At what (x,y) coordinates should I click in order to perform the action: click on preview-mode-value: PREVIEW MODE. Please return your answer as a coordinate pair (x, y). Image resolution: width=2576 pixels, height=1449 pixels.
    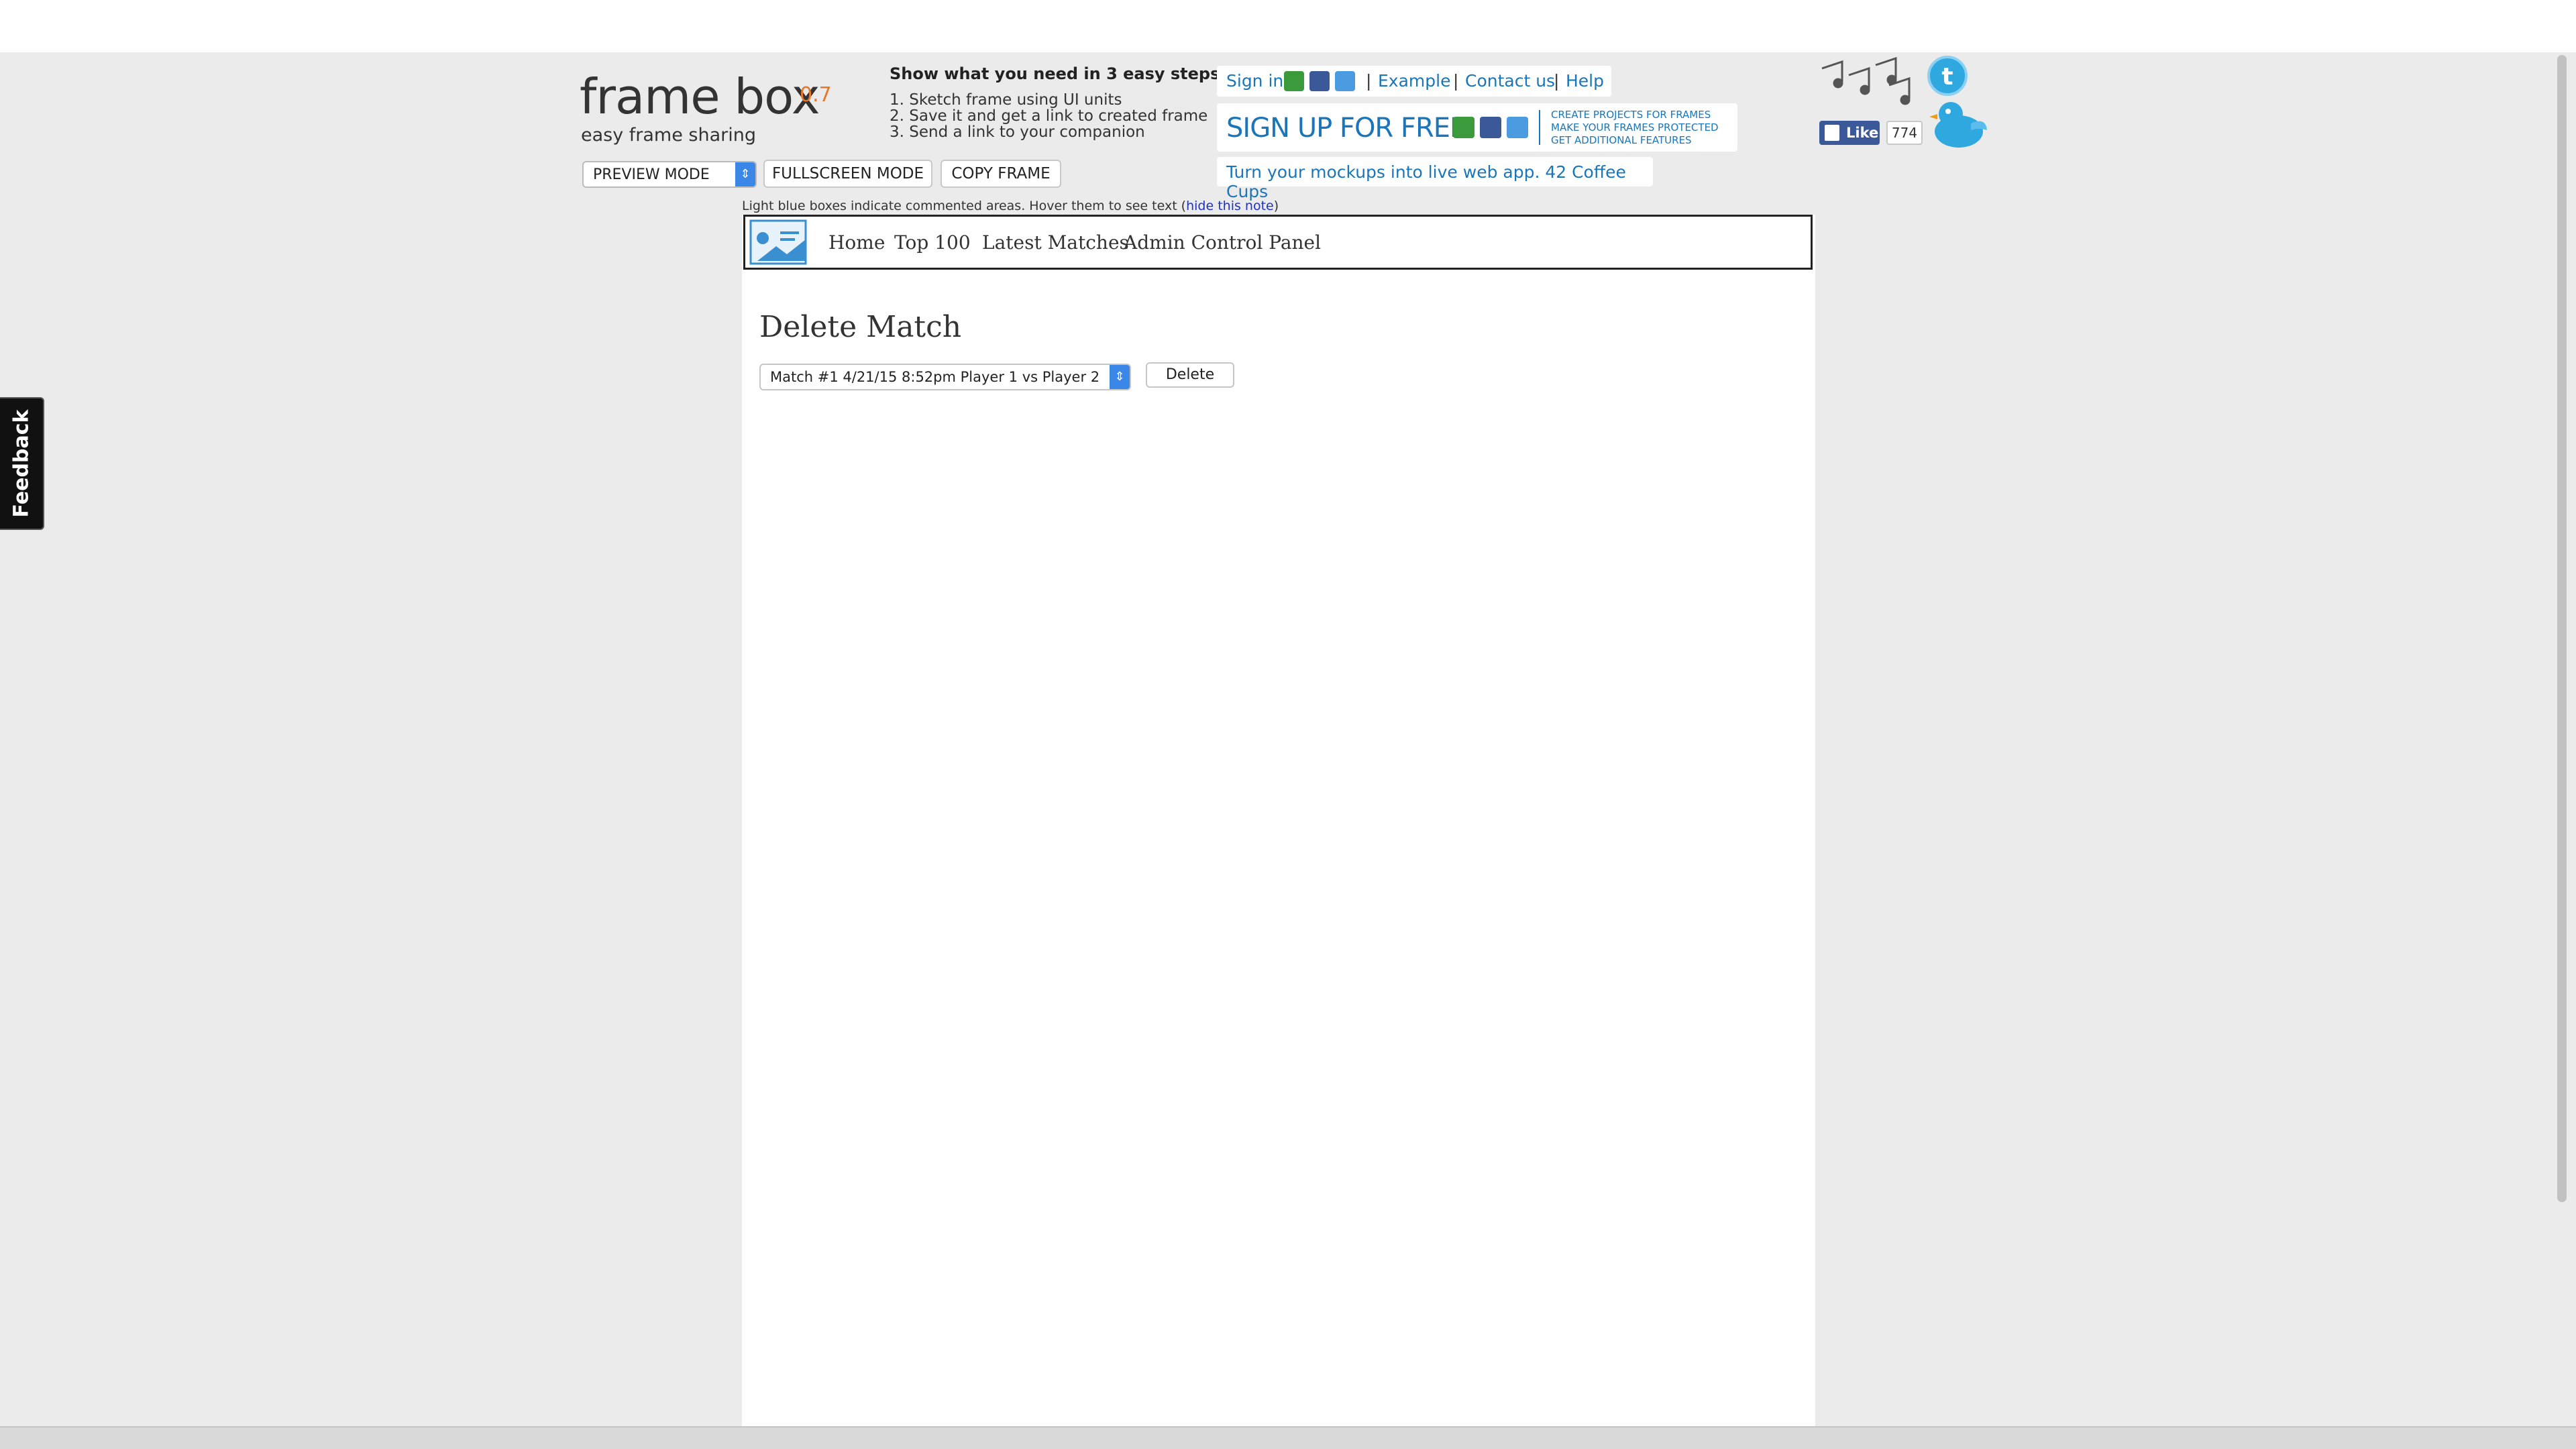
    Looking at the image, I should click on (651, 174).